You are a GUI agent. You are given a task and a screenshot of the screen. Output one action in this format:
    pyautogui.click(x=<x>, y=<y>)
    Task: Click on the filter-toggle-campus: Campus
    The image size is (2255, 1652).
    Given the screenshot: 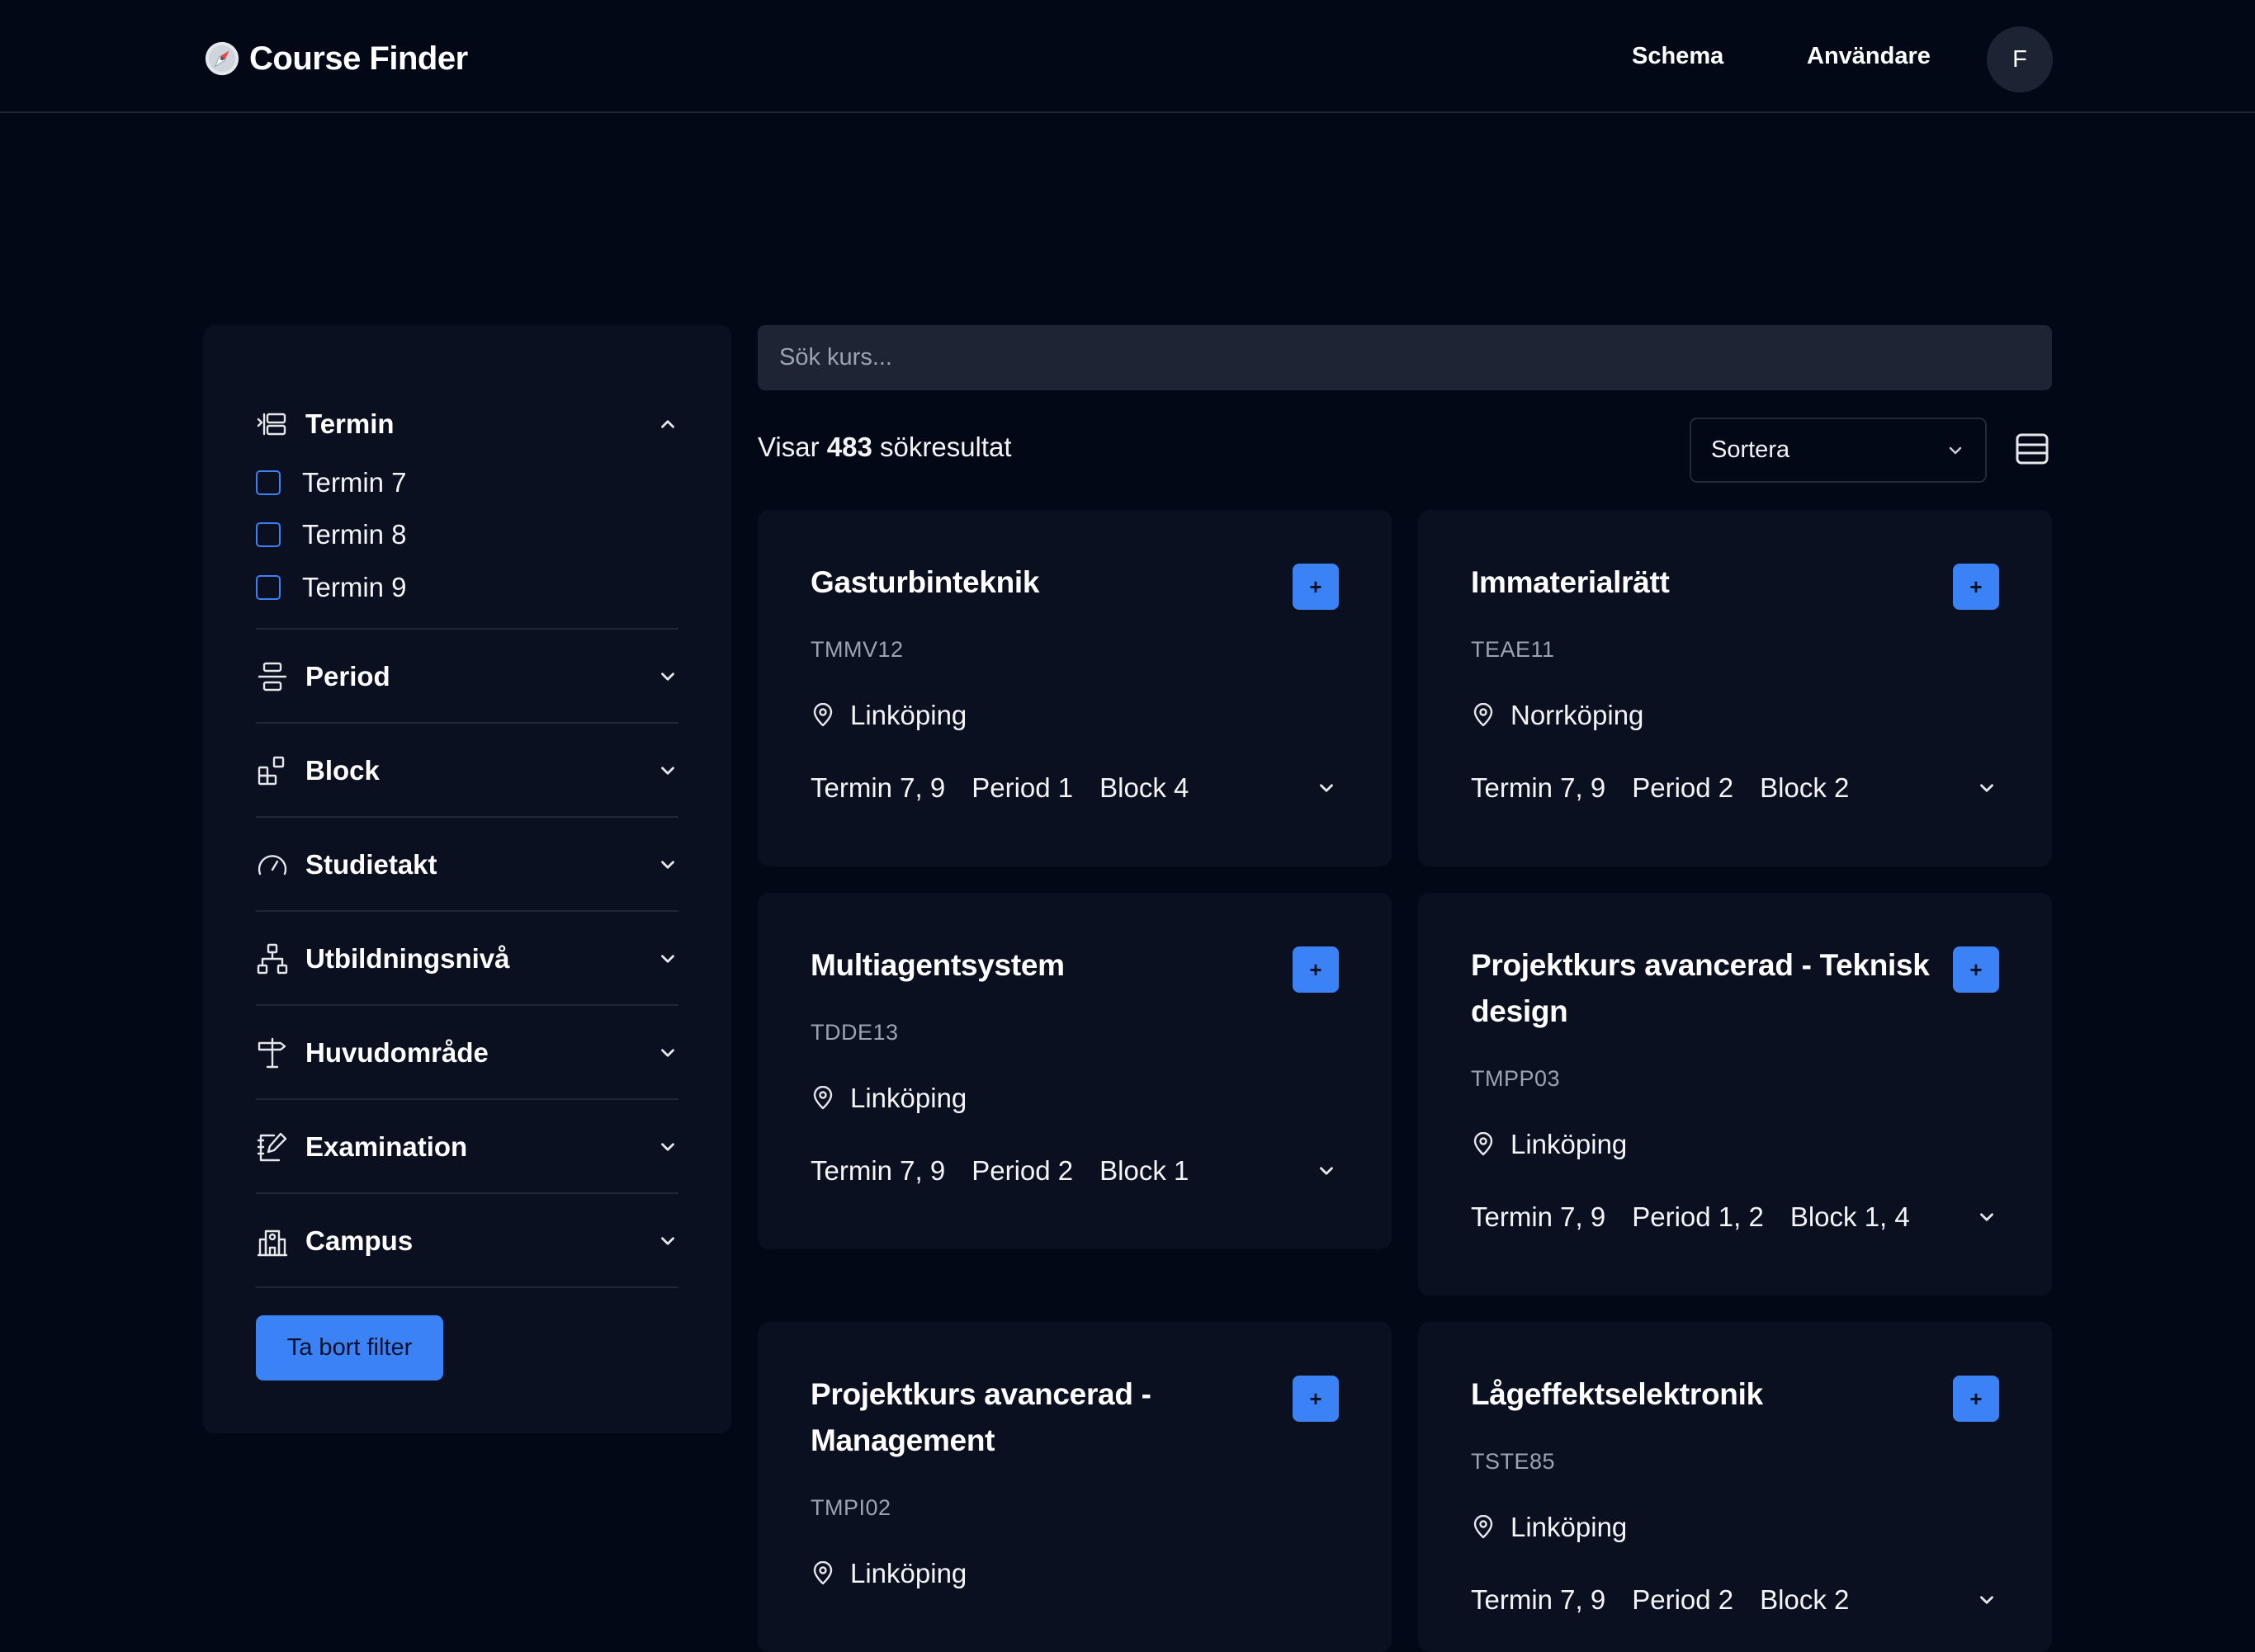 What is the action you would take?
    pyautogui.click(x=467, y=1241)
    